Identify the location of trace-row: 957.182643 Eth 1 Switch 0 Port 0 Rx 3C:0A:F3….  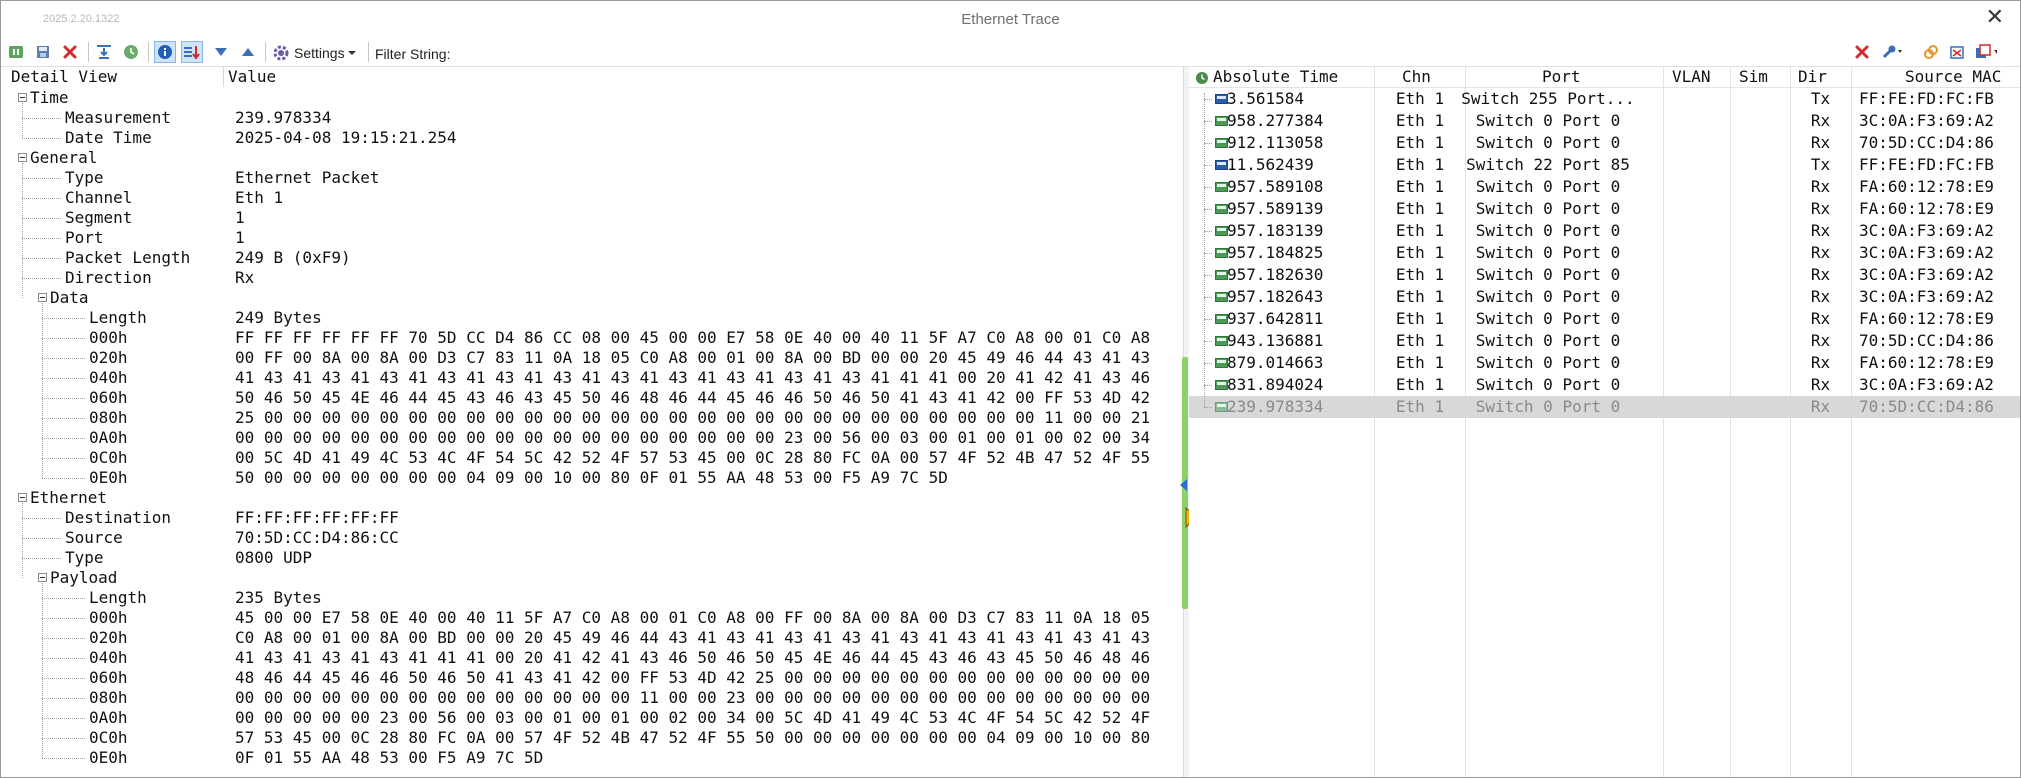
(1604, 297).